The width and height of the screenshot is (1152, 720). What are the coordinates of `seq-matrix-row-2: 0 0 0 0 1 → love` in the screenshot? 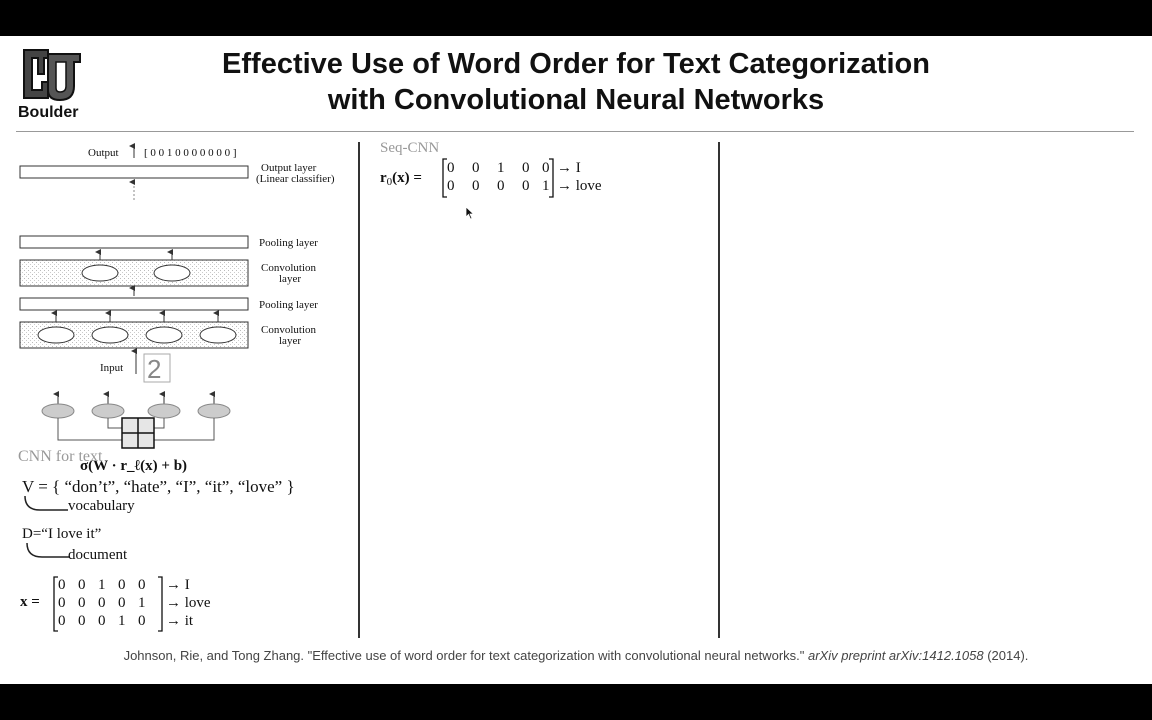 It's located at (524, 186).